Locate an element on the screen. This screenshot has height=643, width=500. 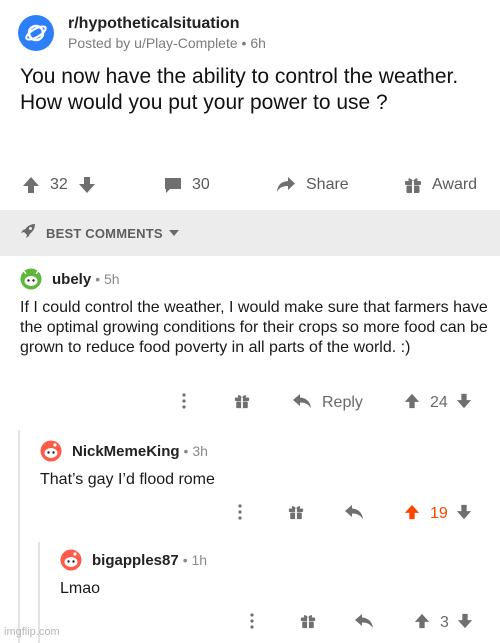
comment-author: ubely is located at coordinates (71, 279).